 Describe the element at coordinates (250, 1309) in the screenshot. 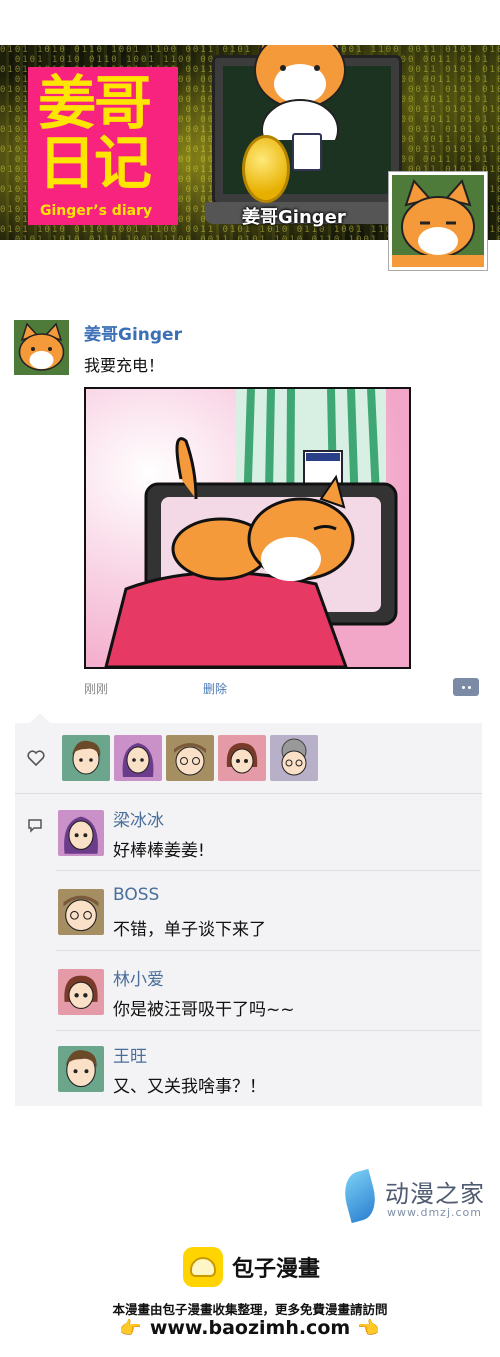

I see `baozi-description: 本漫畫由包子漫畫收集整理，更多免費漫畫請訪問` at that location.